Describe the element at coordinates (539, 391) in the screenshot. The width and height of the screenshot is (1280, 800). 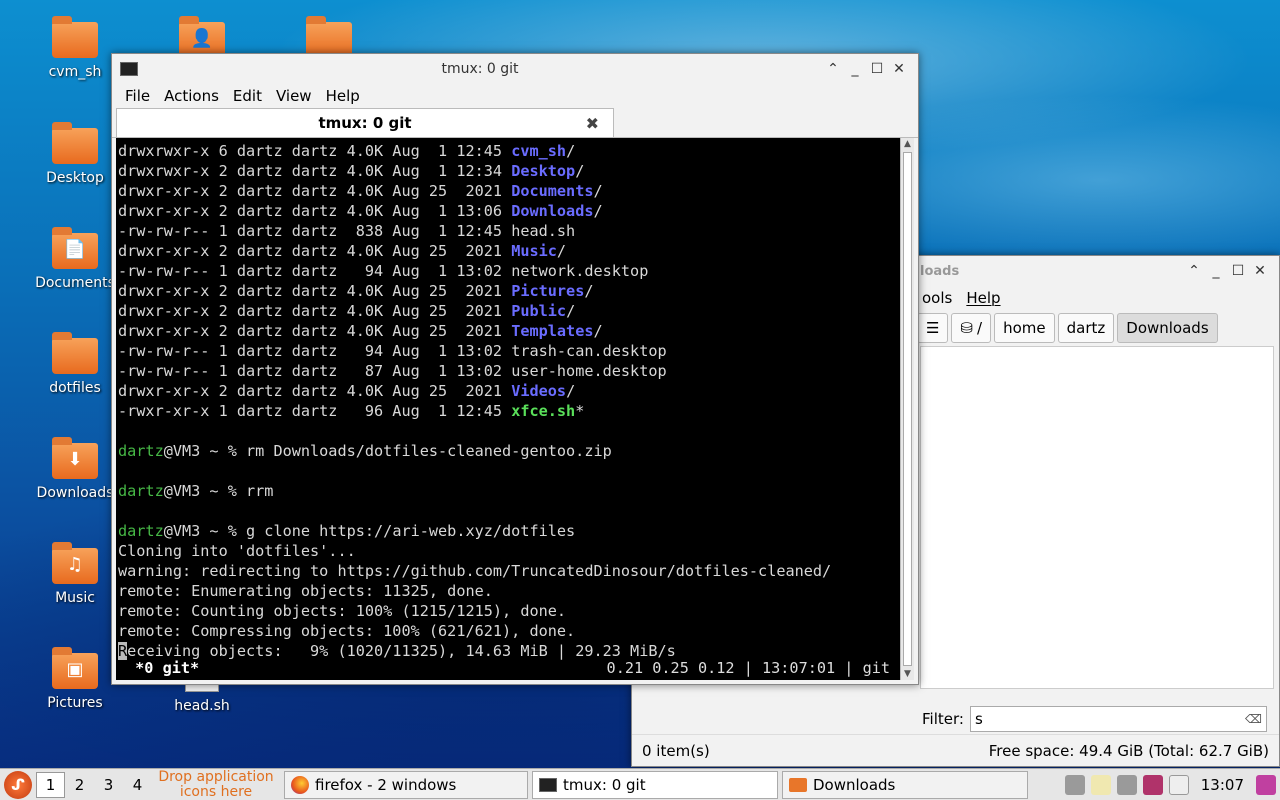
I see `file-name: Videos` at that location.